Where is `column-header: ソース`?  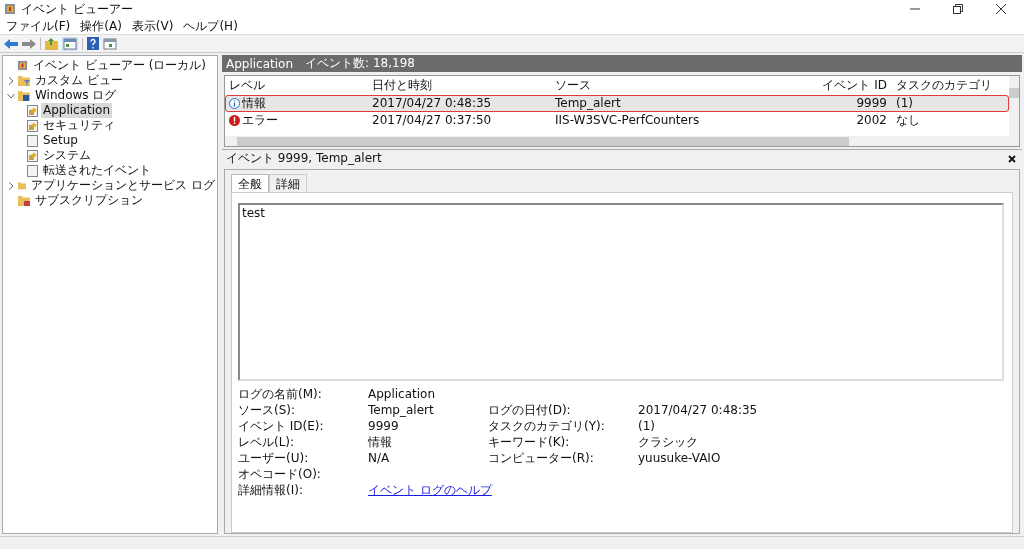
column-header: ソース is located at coordinates (643, 85).